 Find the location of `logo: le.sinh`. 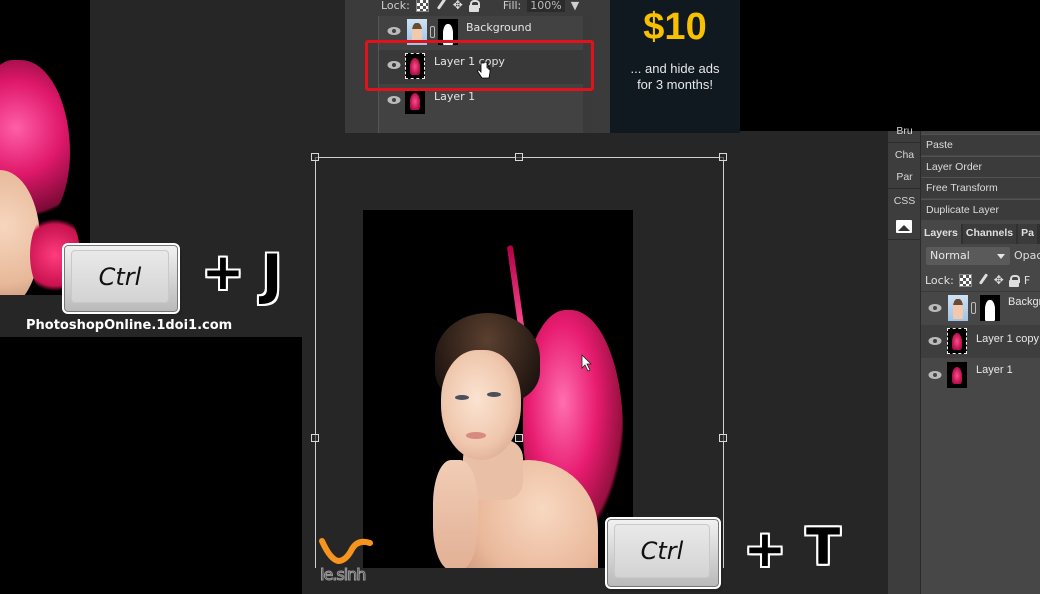

logo: le.sinh is located at coordinates (347, 560).